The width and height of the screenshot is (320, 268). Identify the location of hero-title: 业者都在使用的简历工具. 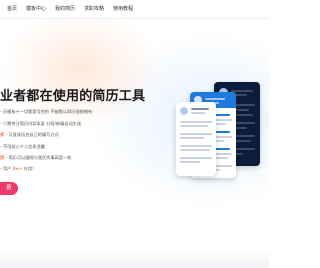
(73, 96).